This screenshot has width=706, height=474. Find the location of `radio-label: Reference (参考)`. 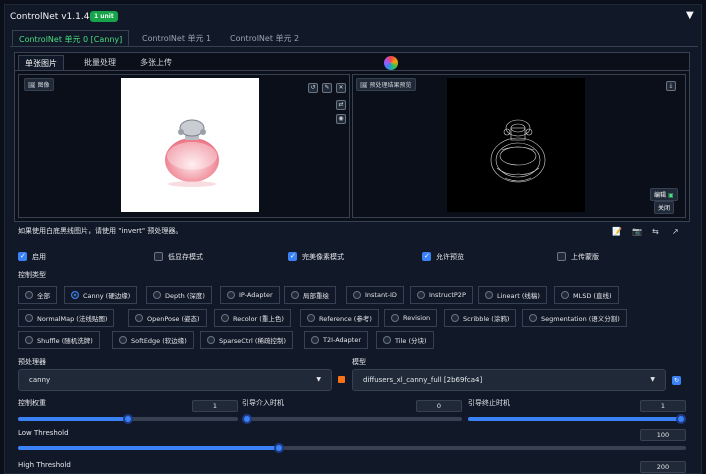

radio-label: Reference (参考) is located at coordinates (345, 319).